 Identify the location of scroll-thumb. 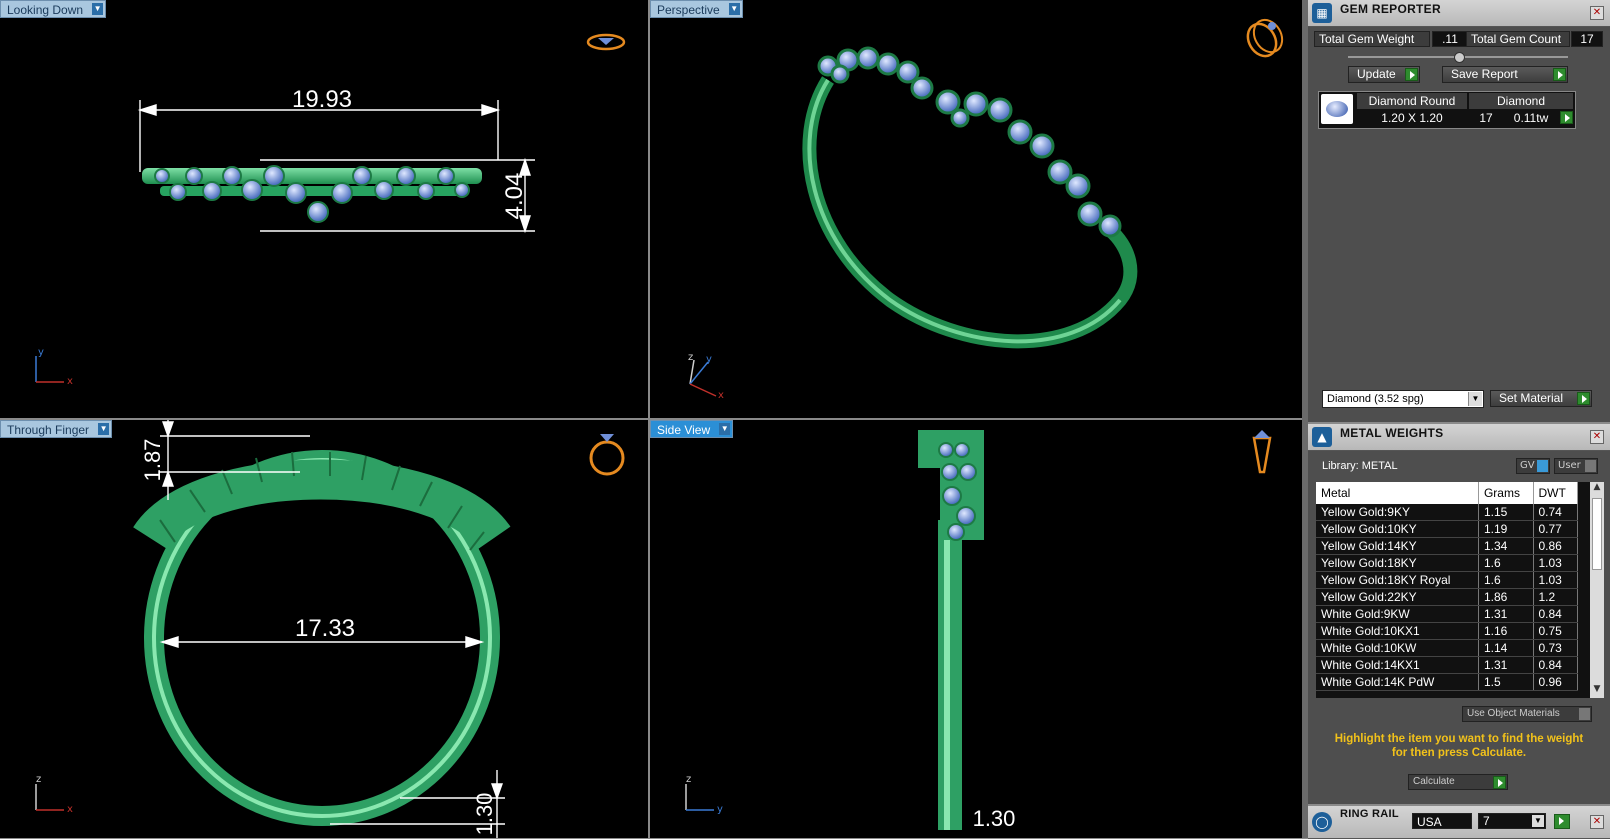
(1597, 534).